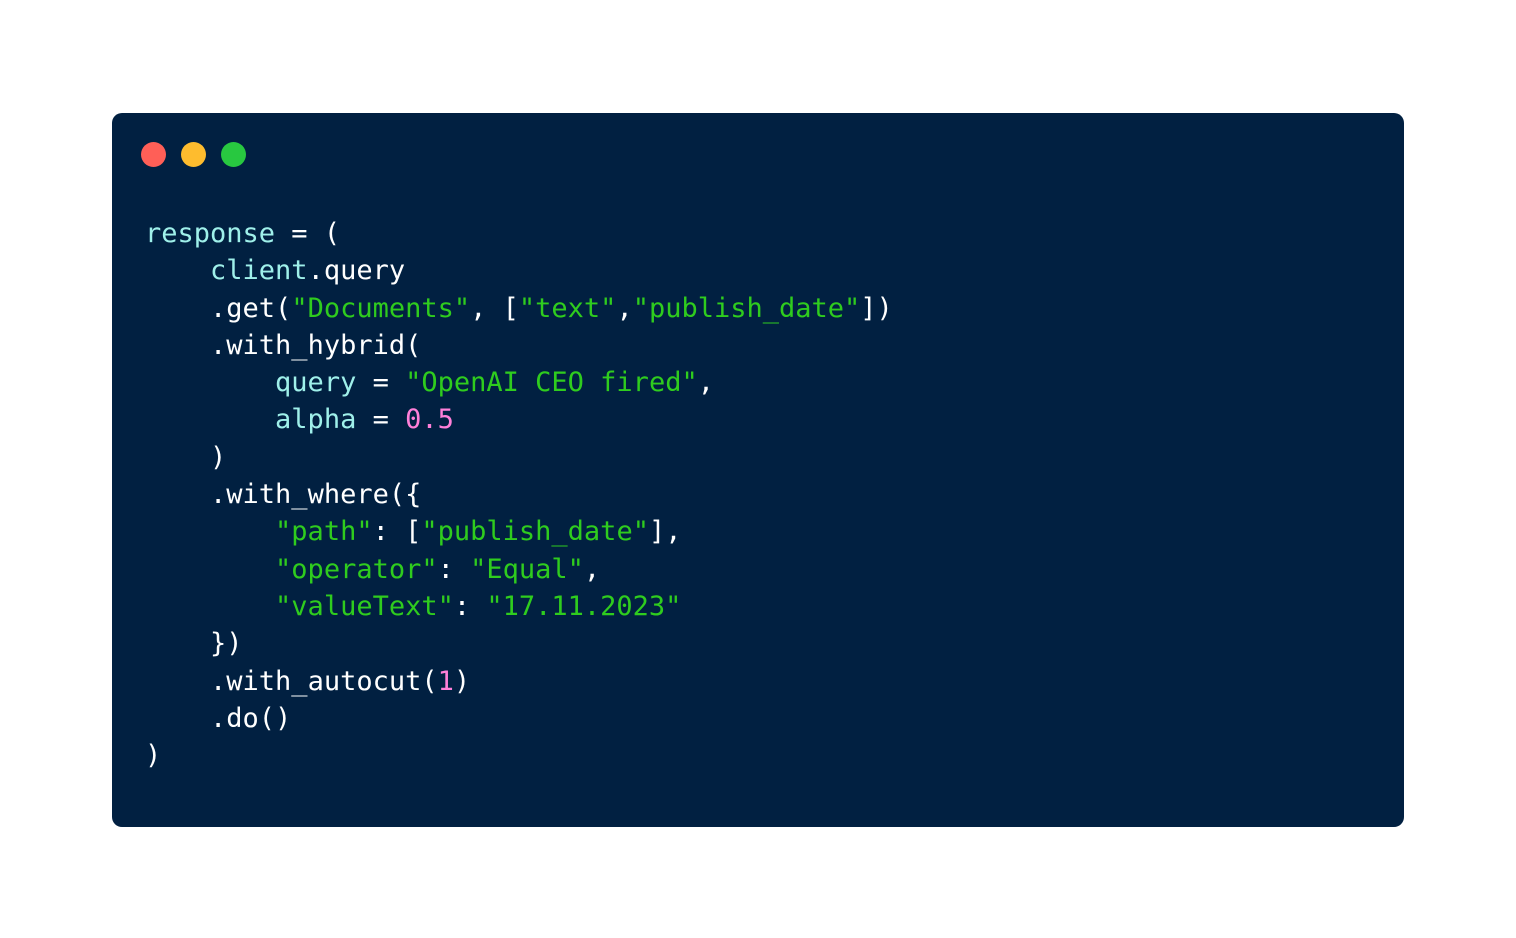  Describe the element at coordinates (665, 532) in the screenshot. I see `code-token-plain: ],` at that location.